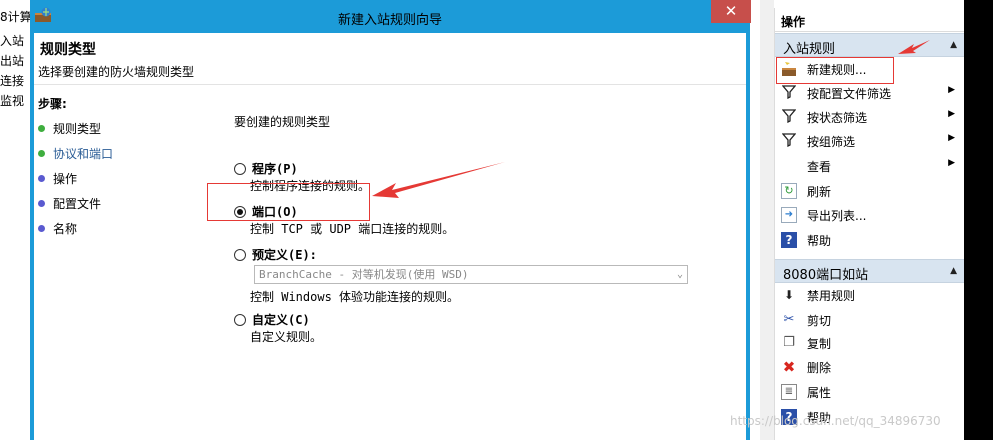  Describe the element at coordinates (124, 262) in the screenshot. I see `steps-panel: 步骤: 规则类型 协议和端口 操作 配置文件 名称` at that location.